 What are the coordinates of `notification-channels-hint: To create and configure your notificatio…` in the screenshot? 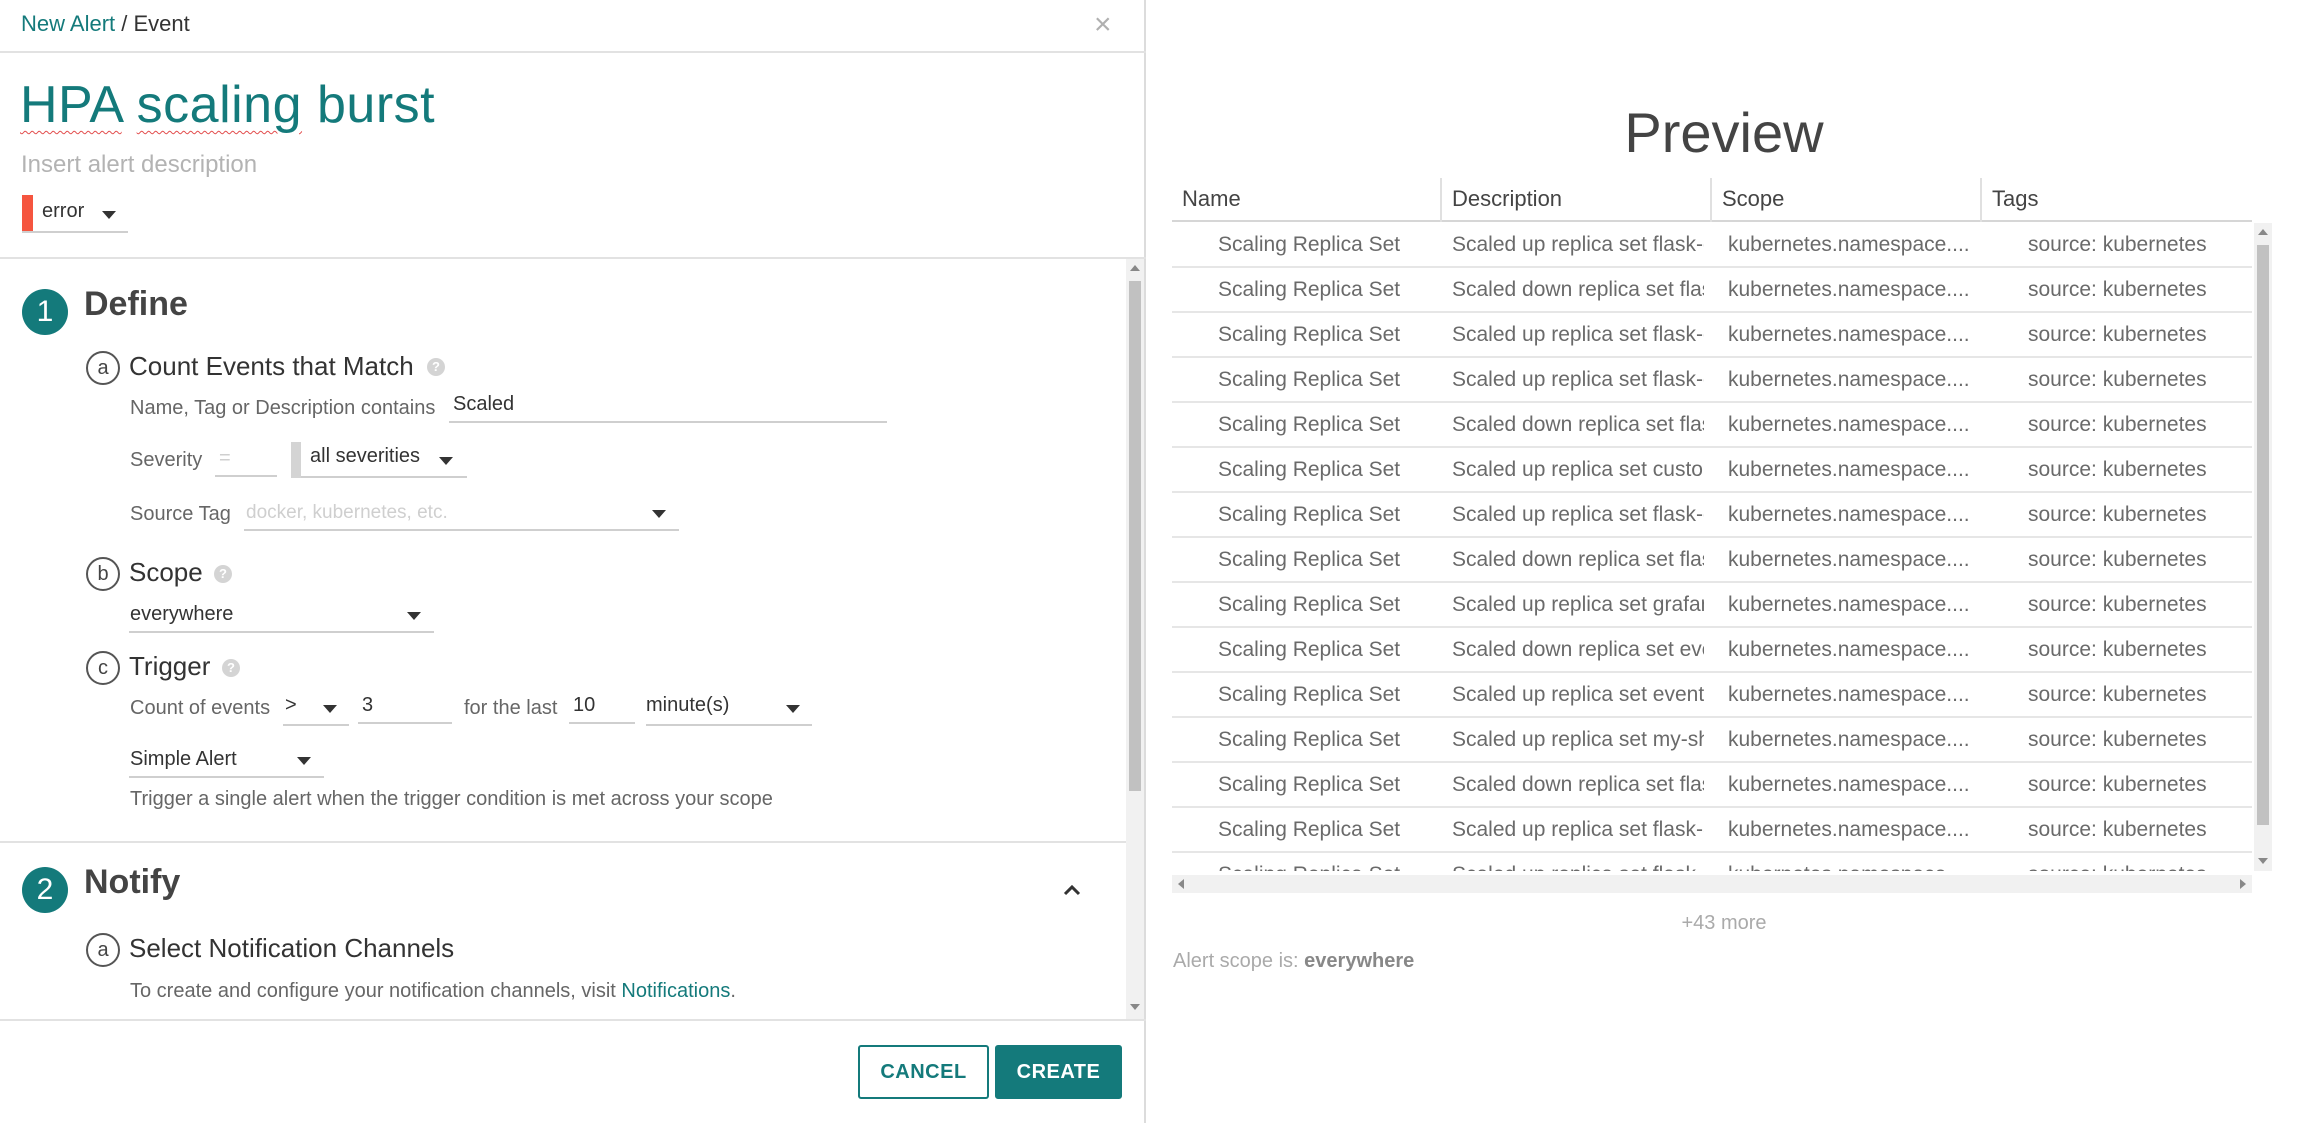 It's located at (433, 991).